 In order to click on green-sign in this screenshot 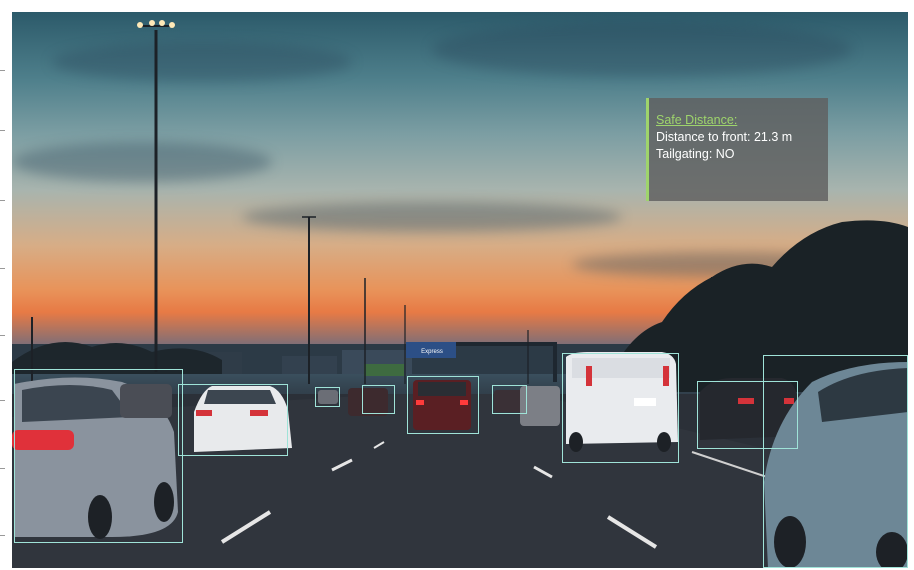, I will do `click(384, 370)`.